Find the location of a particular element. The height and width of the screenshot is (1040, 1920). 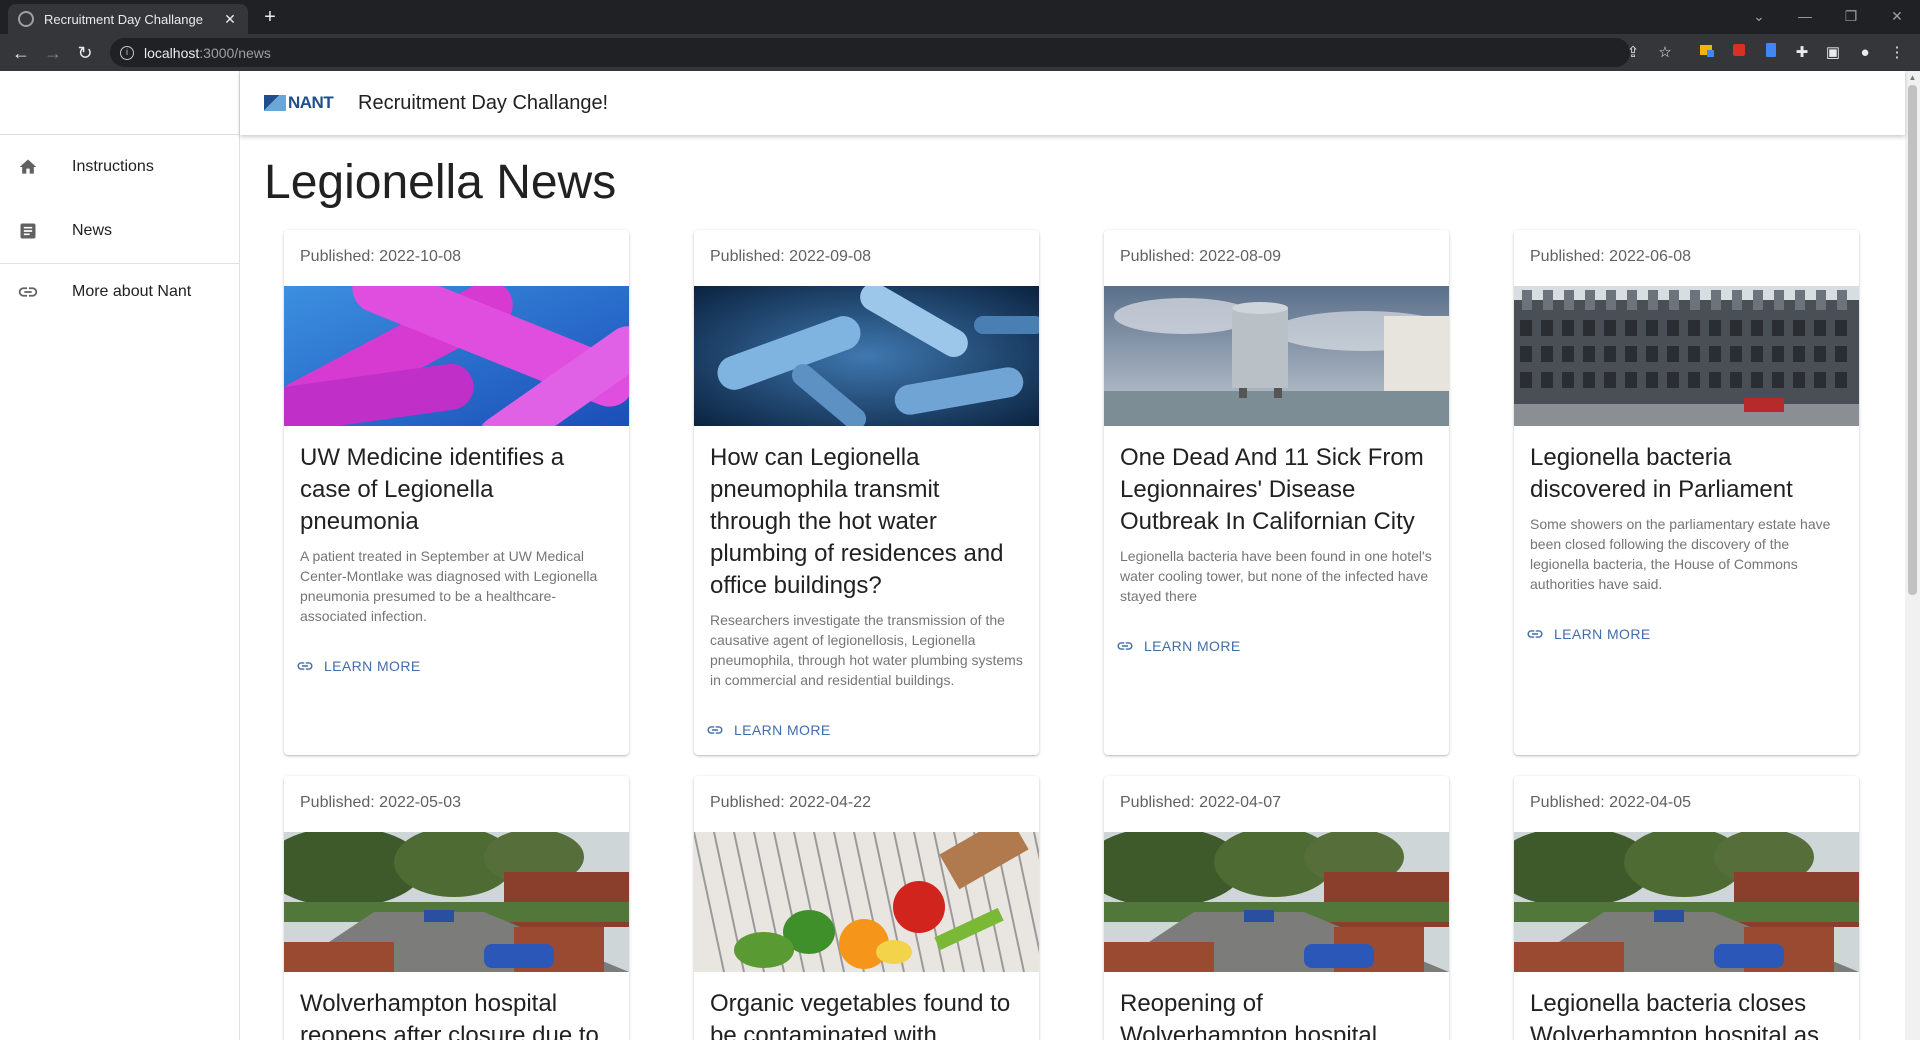

published-date: Published: 2022-08-09 is located at coordinates (1201, 256).